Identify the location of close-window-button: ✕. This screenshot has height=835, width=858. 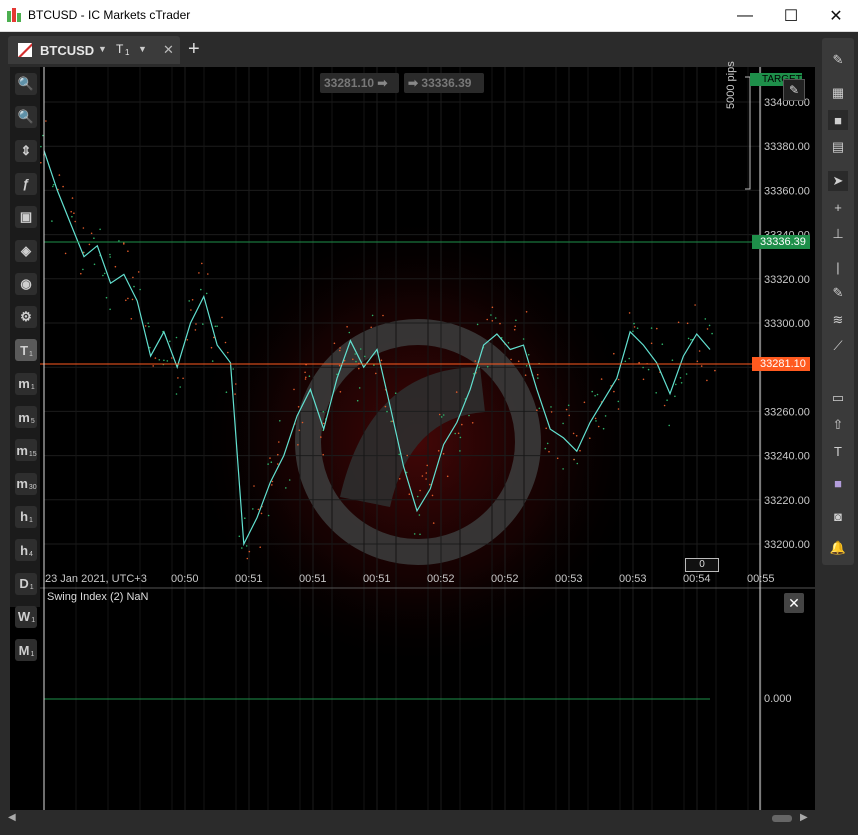
(835, 15).